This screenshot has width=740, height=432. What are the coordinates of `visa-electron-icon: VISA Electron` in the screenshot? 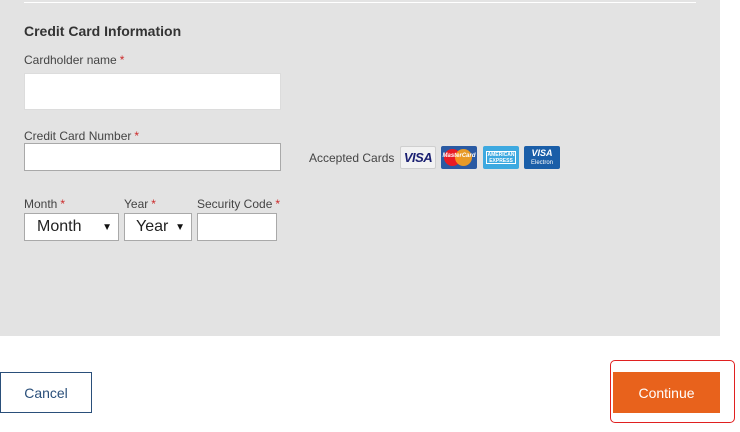 It's located at (542, 157).